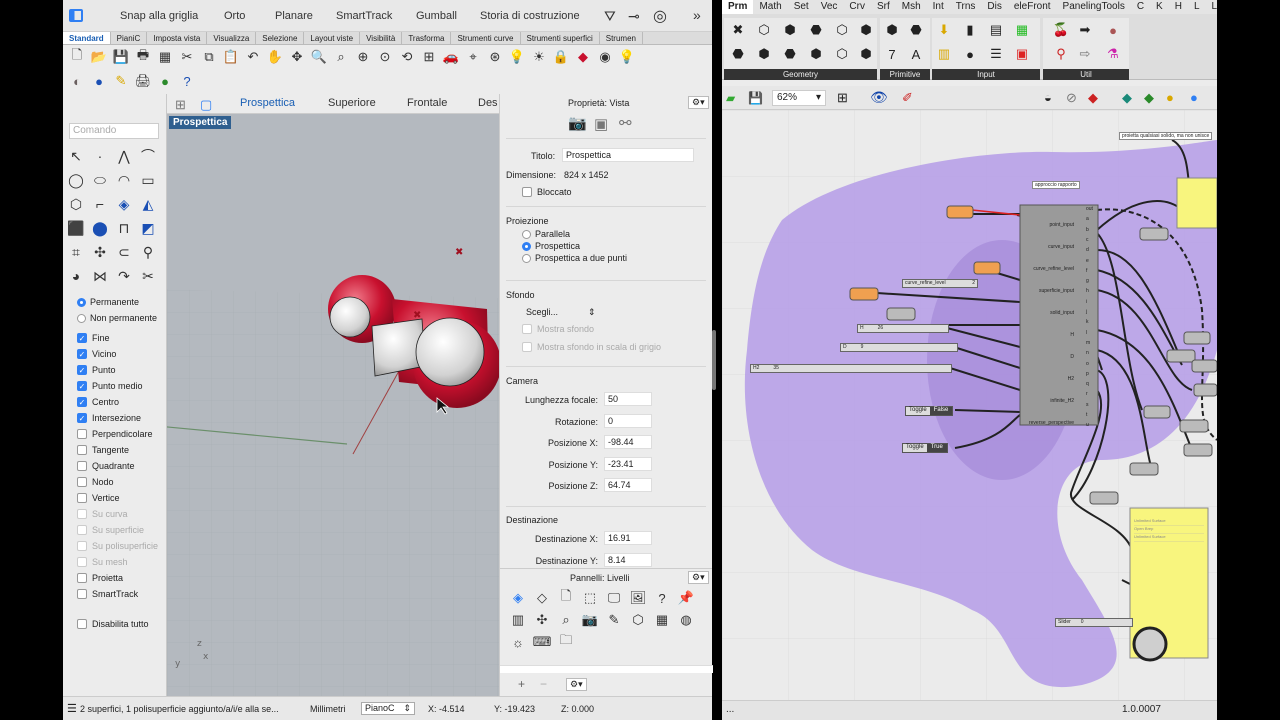 The width and height of the screenshot is (1280, 720). Describe the element at coordinates (764, 30) in the screenshot. I see `point-param-icon: ⬡` at that location.